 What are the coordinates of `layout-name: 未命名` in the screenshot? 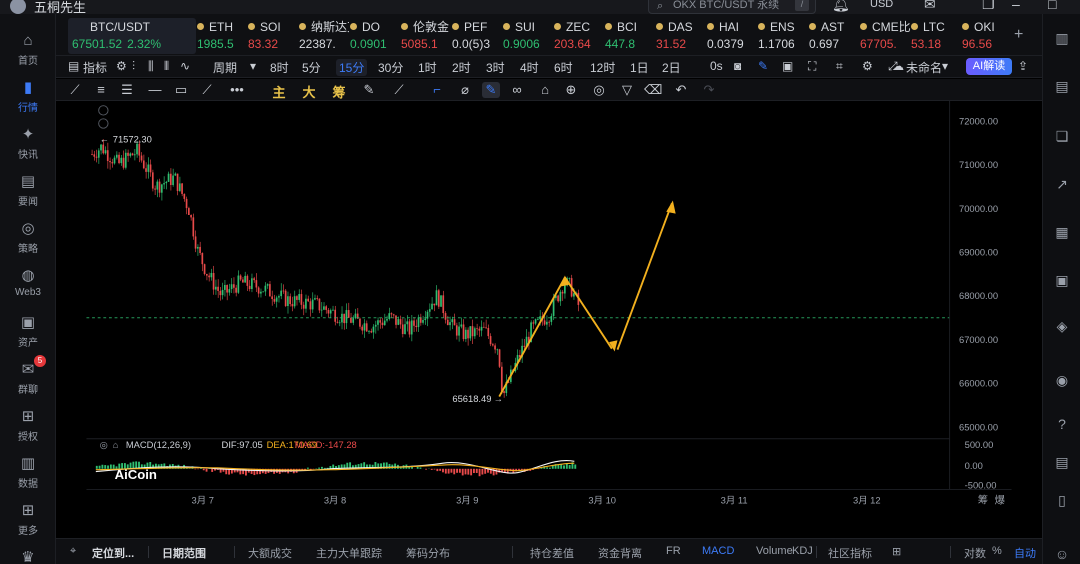 It's located at (924, 67).